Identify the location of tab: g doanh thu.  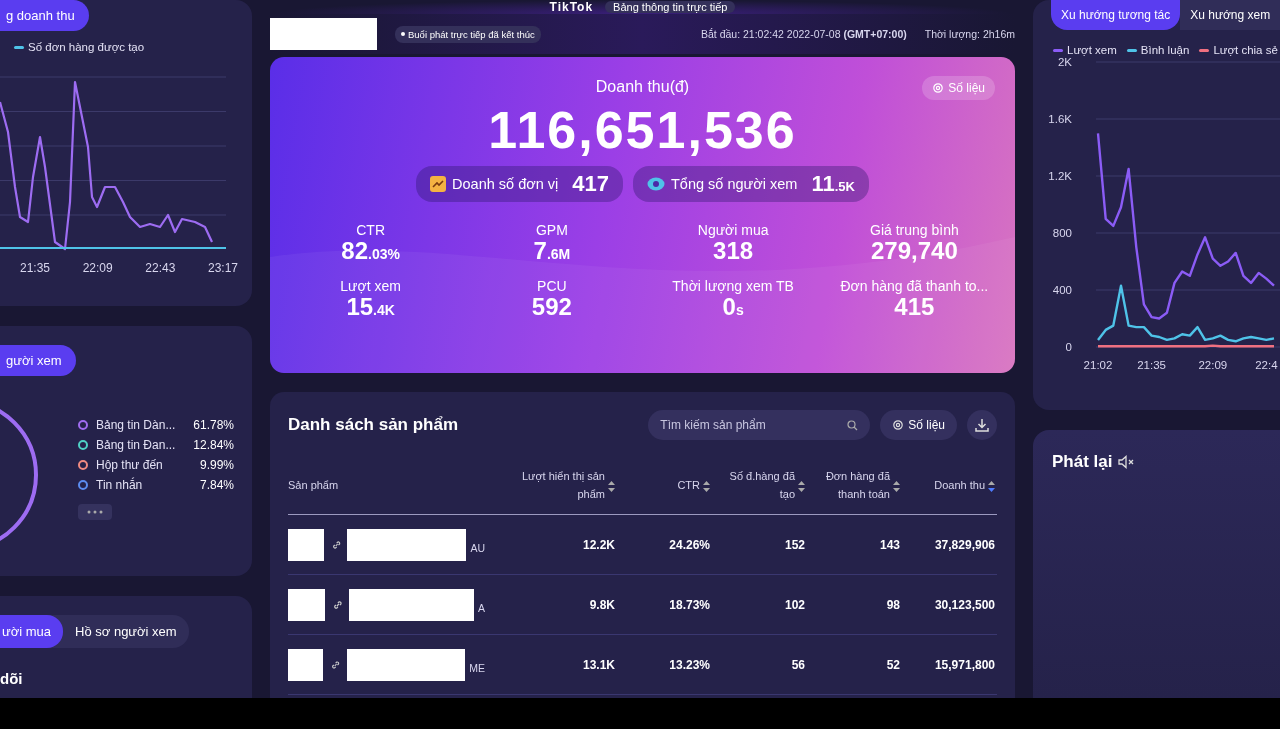
(44, 15).